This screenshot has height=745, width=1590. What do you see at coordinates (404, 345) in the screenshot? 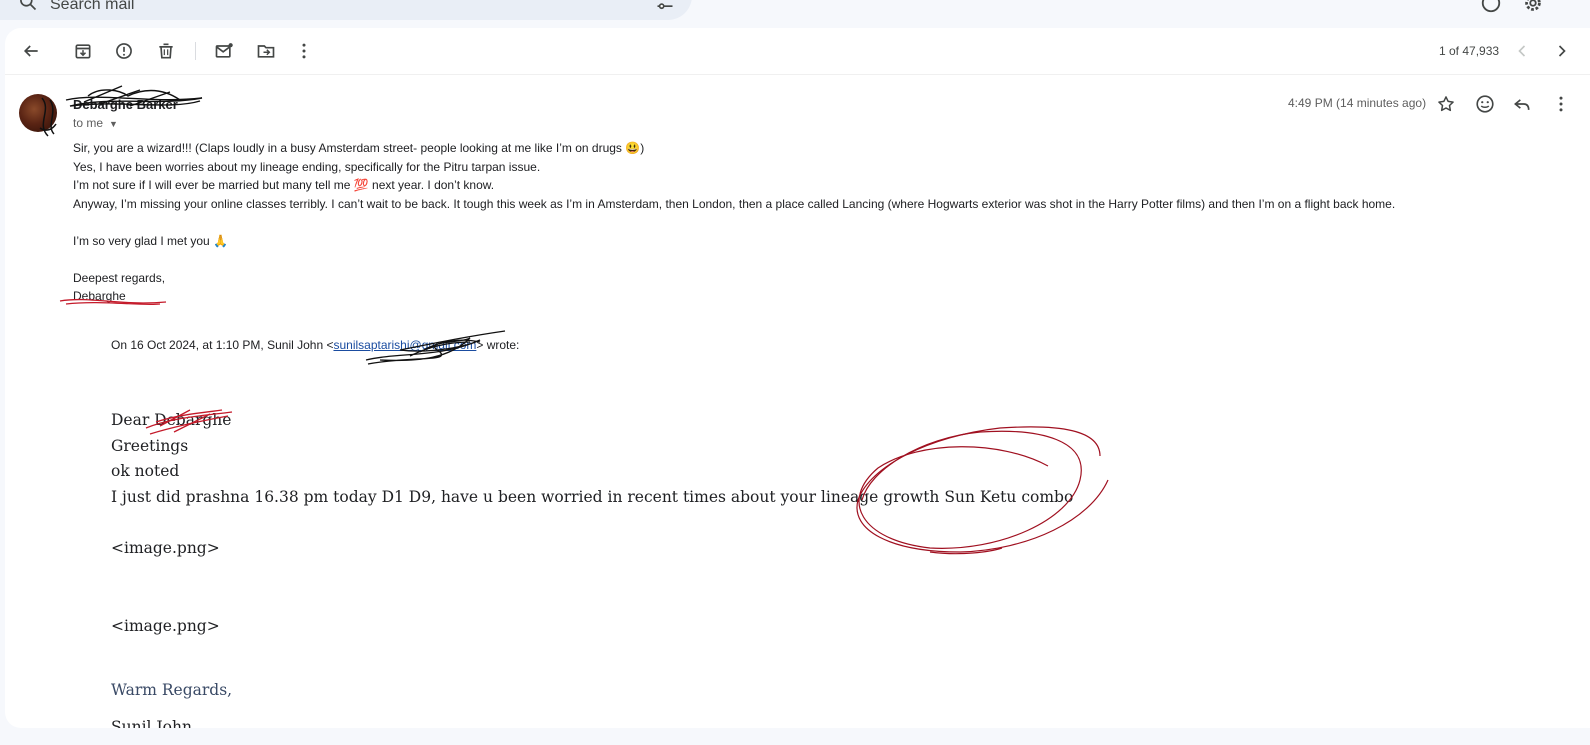
I see `sender-email-link: sunilsaptarishi@gmail.com` at bounding box center [404, 345].